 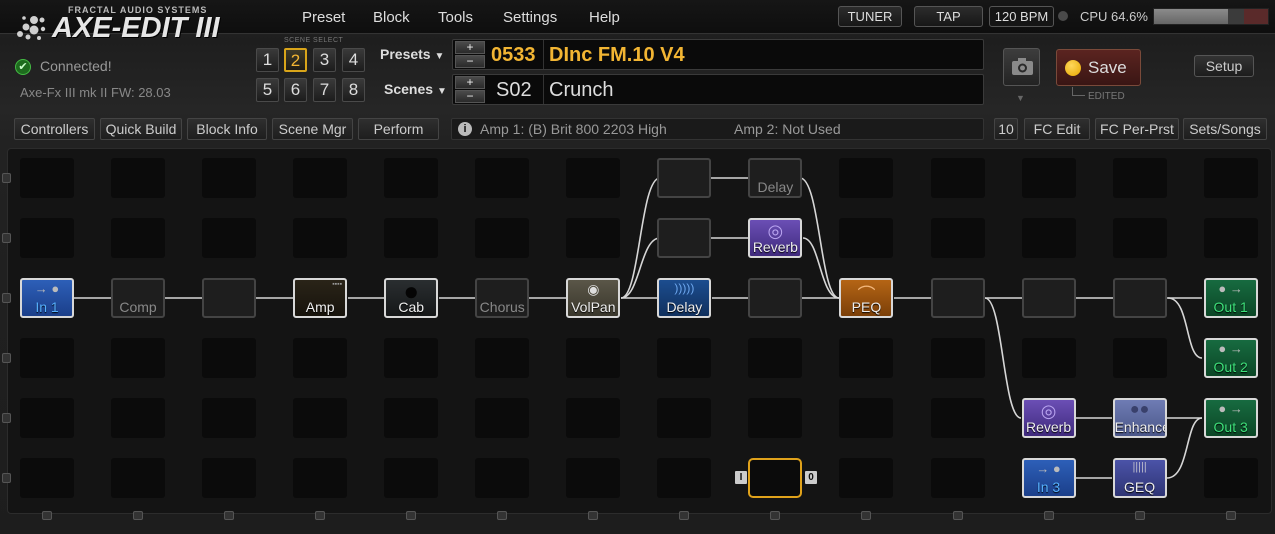 I want to click on scene-button-2: 2, so click(x=295, y=60).